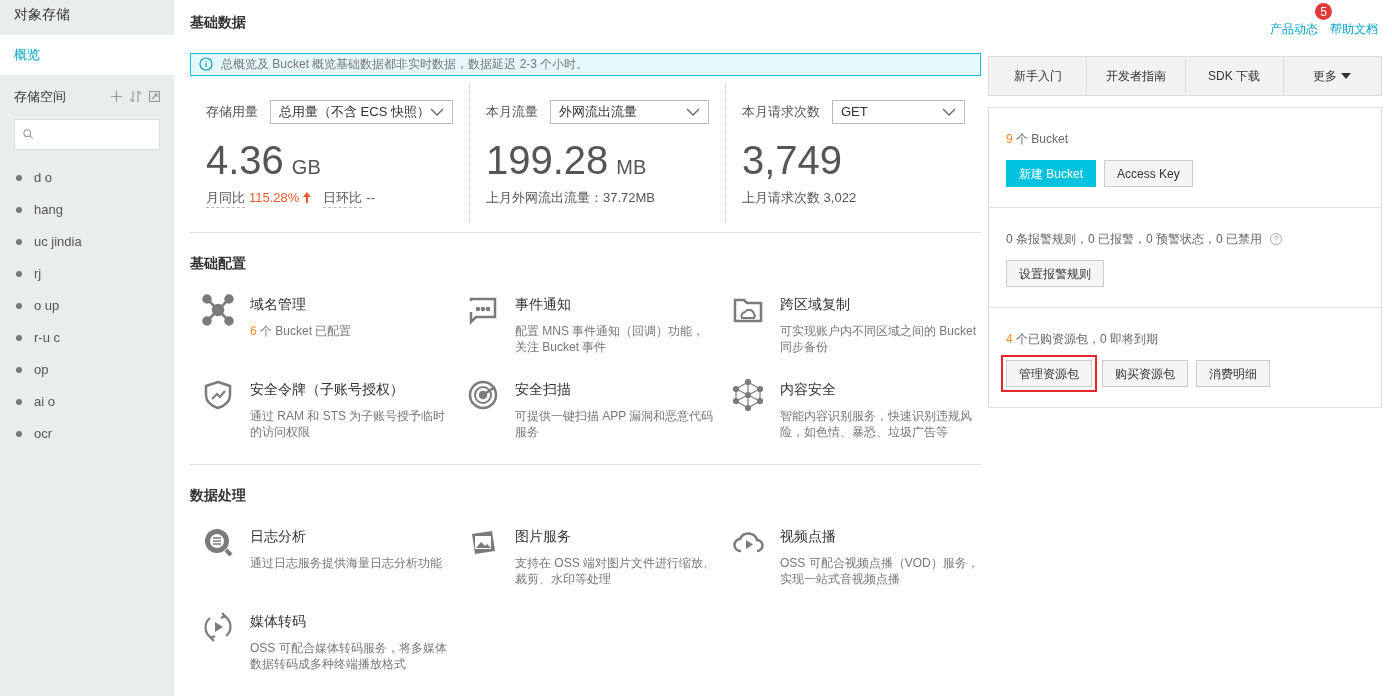 The height and width of the screenshot is (696, 1392). What do you see at coordinates (631, 167) in the screenshot?
I see `metric-unit: MB` at bounding box center [631, 167].